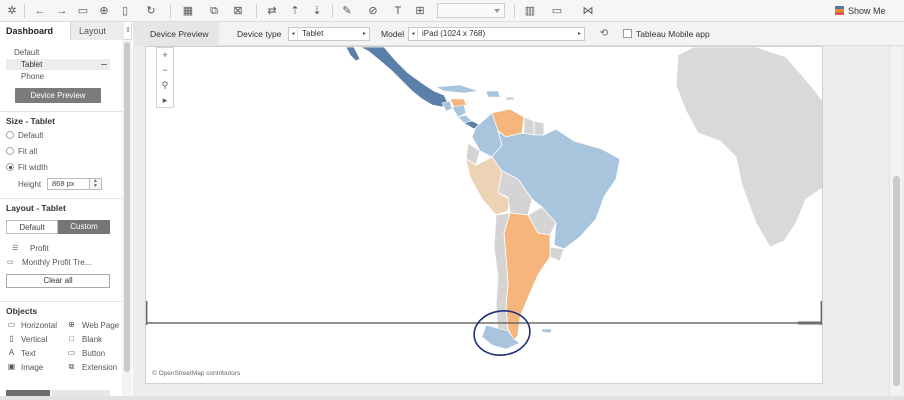  Describe the element at coordinates (496, 34) in the screenshot. I see `model-select: ◂ iPad (1024 x 768) ▸` at that location.